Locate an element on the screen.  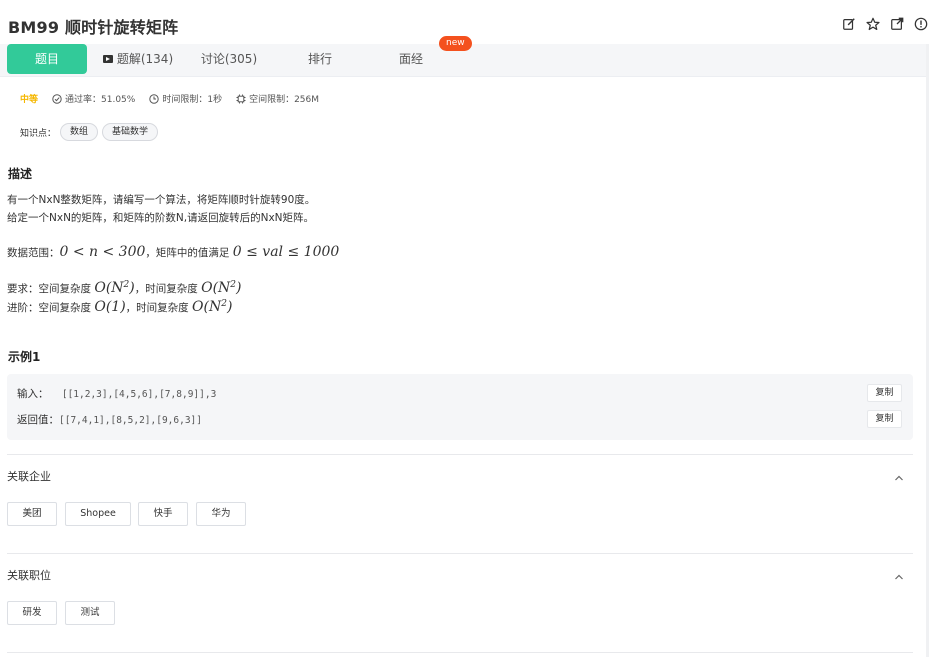
description-heading: 描述 is located at coordinates (20, 174).